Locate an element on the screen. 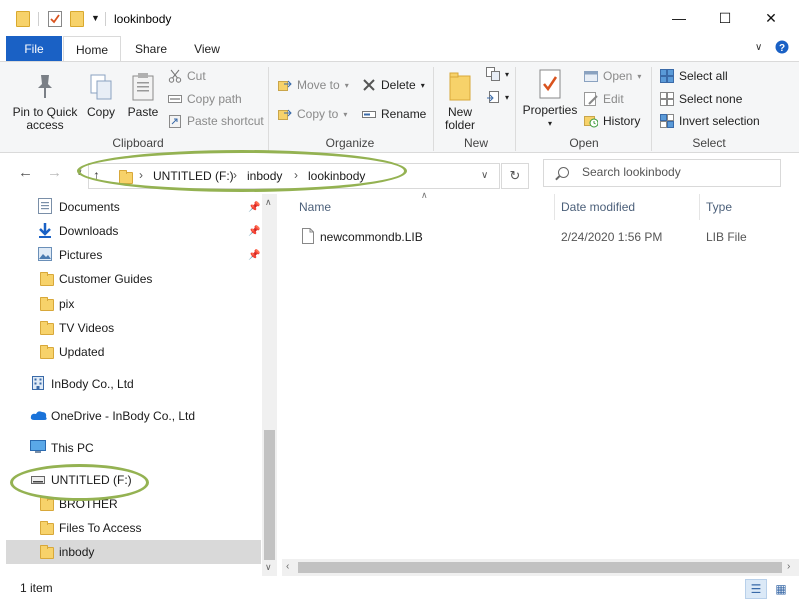 This screenshot has width=799, height=605. scroll-down-chevron-icon: ∨ is located at coordinates (268, 567).